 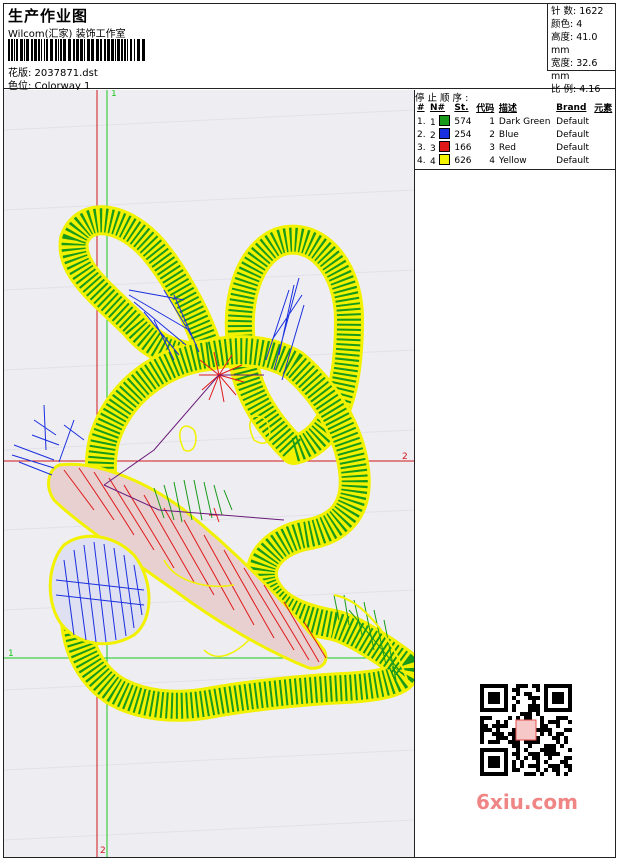 What do you see at coordinates (114, 94) in the screenshot?
I see `axis-label-top: 1` at bounding box center [114, 94].